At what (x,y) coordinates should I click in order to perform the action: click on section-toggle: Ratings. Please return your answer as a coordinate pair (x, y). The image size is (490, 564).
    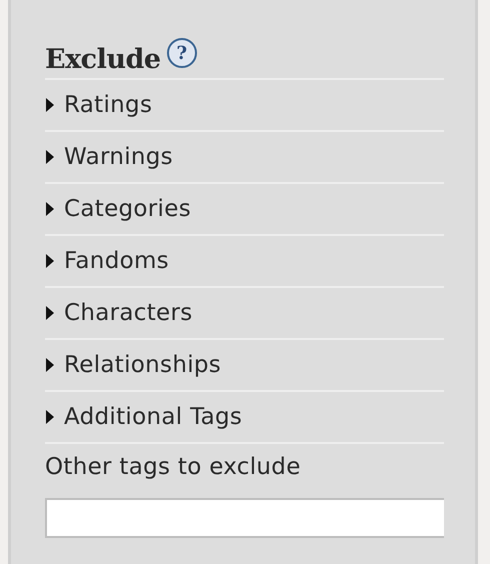
    Looking at the image, I should click on (98, 105).